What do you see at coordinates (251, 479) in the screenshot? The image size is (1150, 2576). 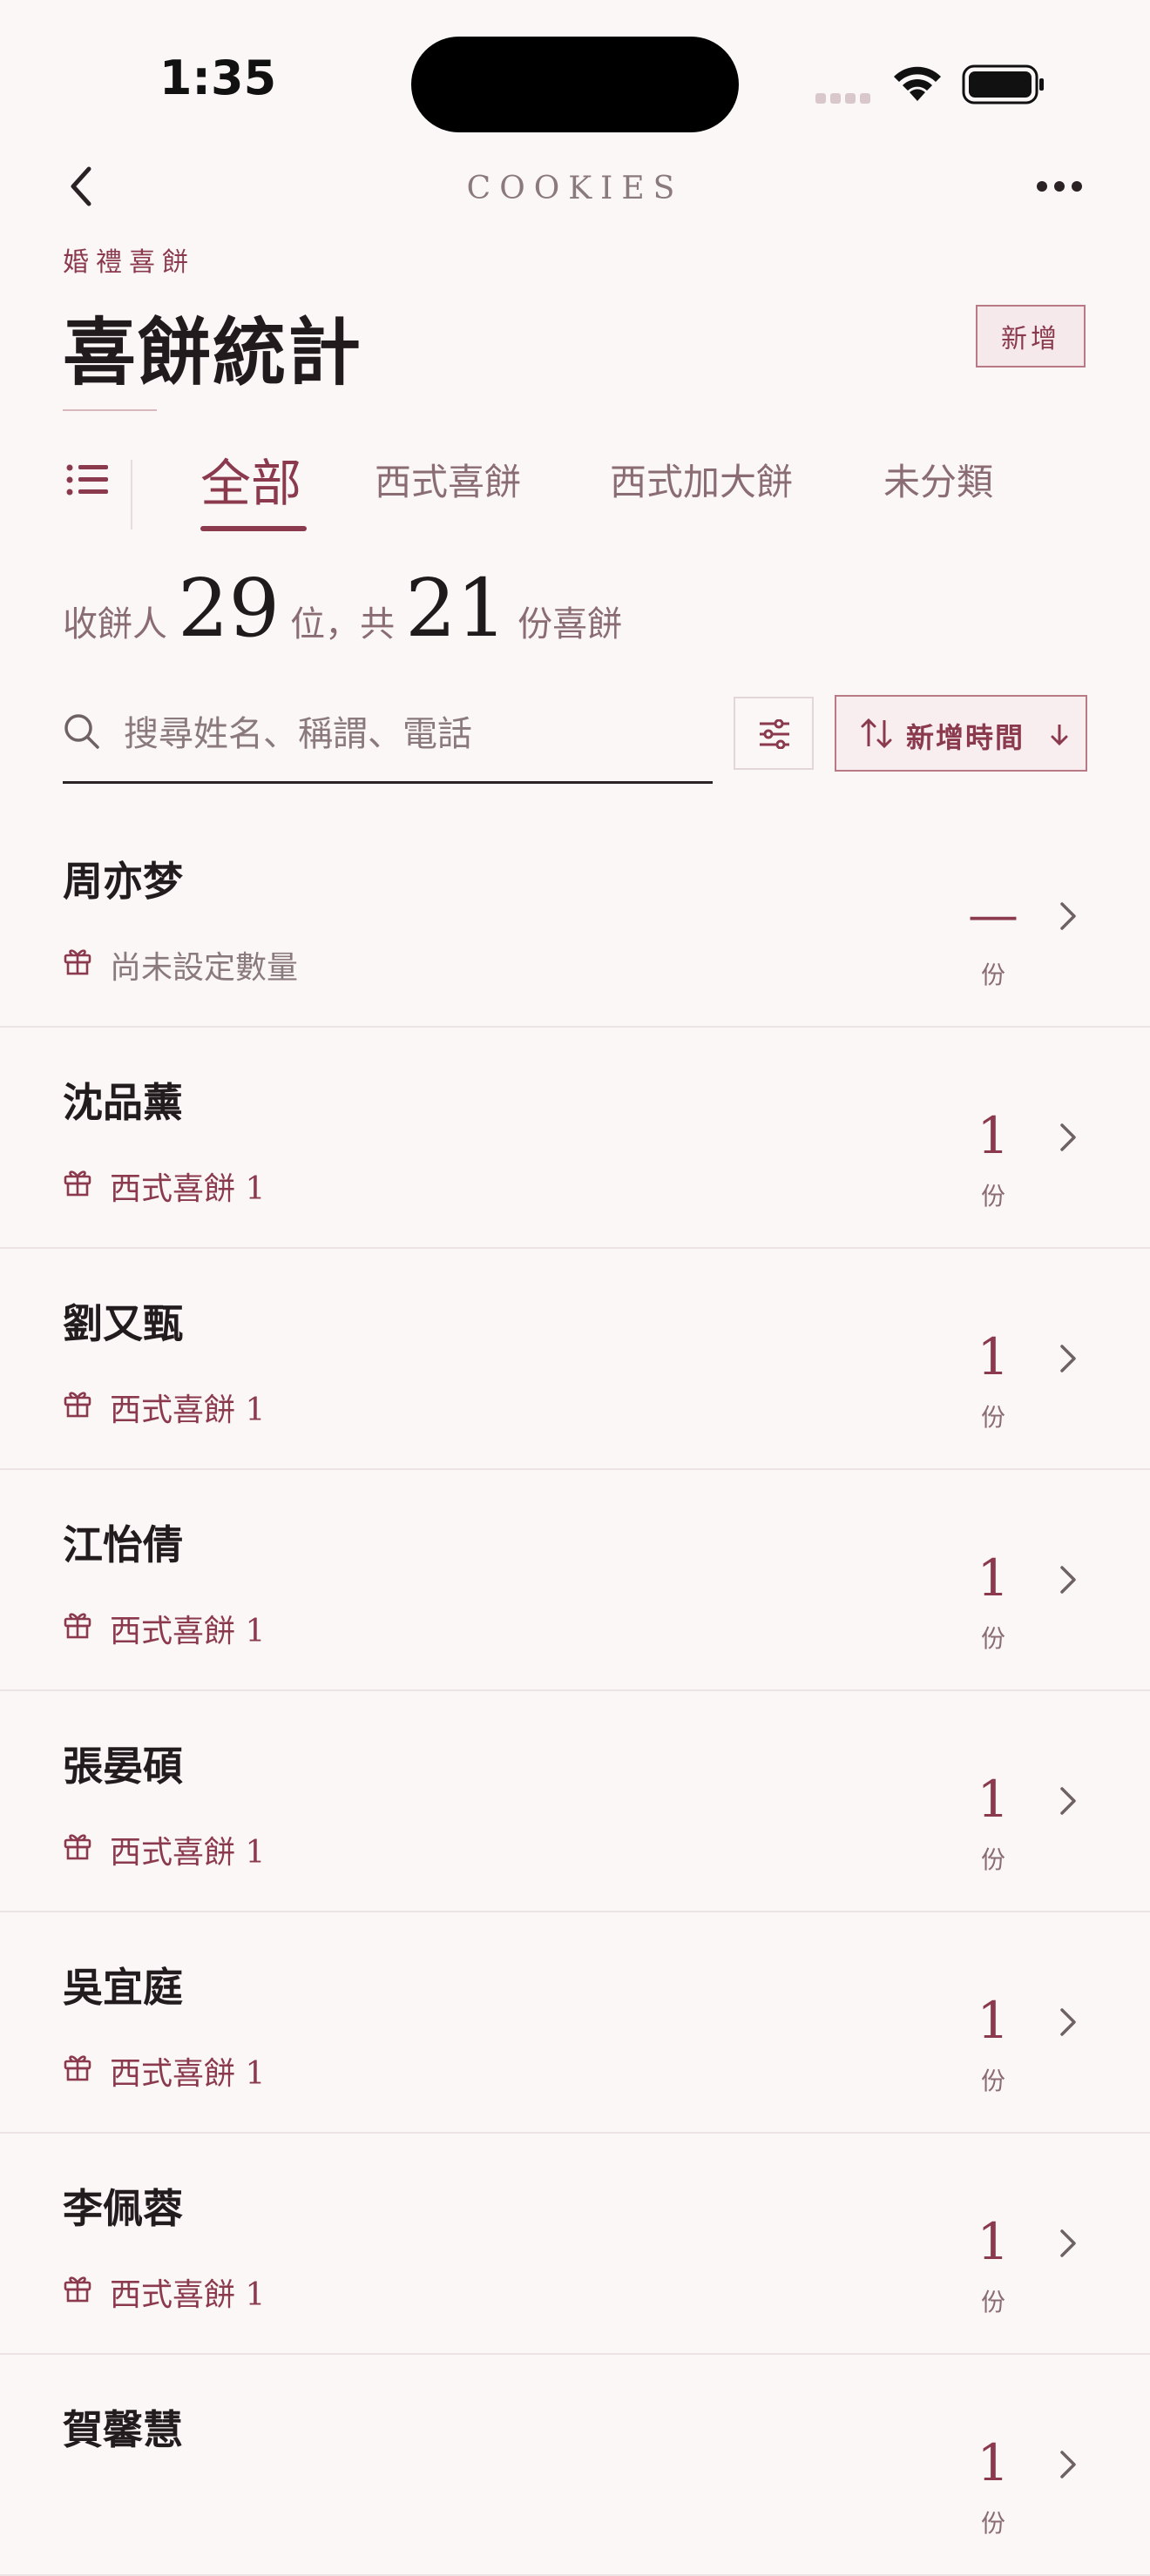 I see `tab-all: 全部` at bounding box center [251, 479].